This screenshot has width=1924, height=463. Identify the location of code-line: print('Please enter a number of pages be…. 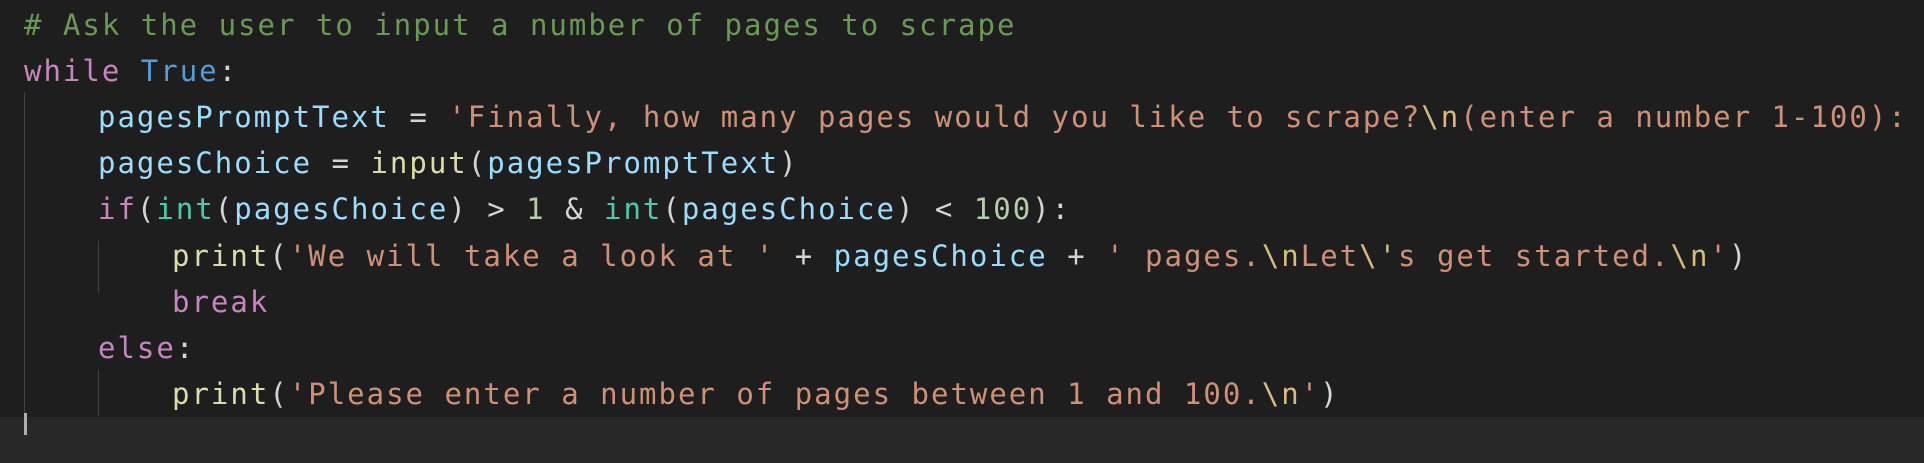
(756, 394).